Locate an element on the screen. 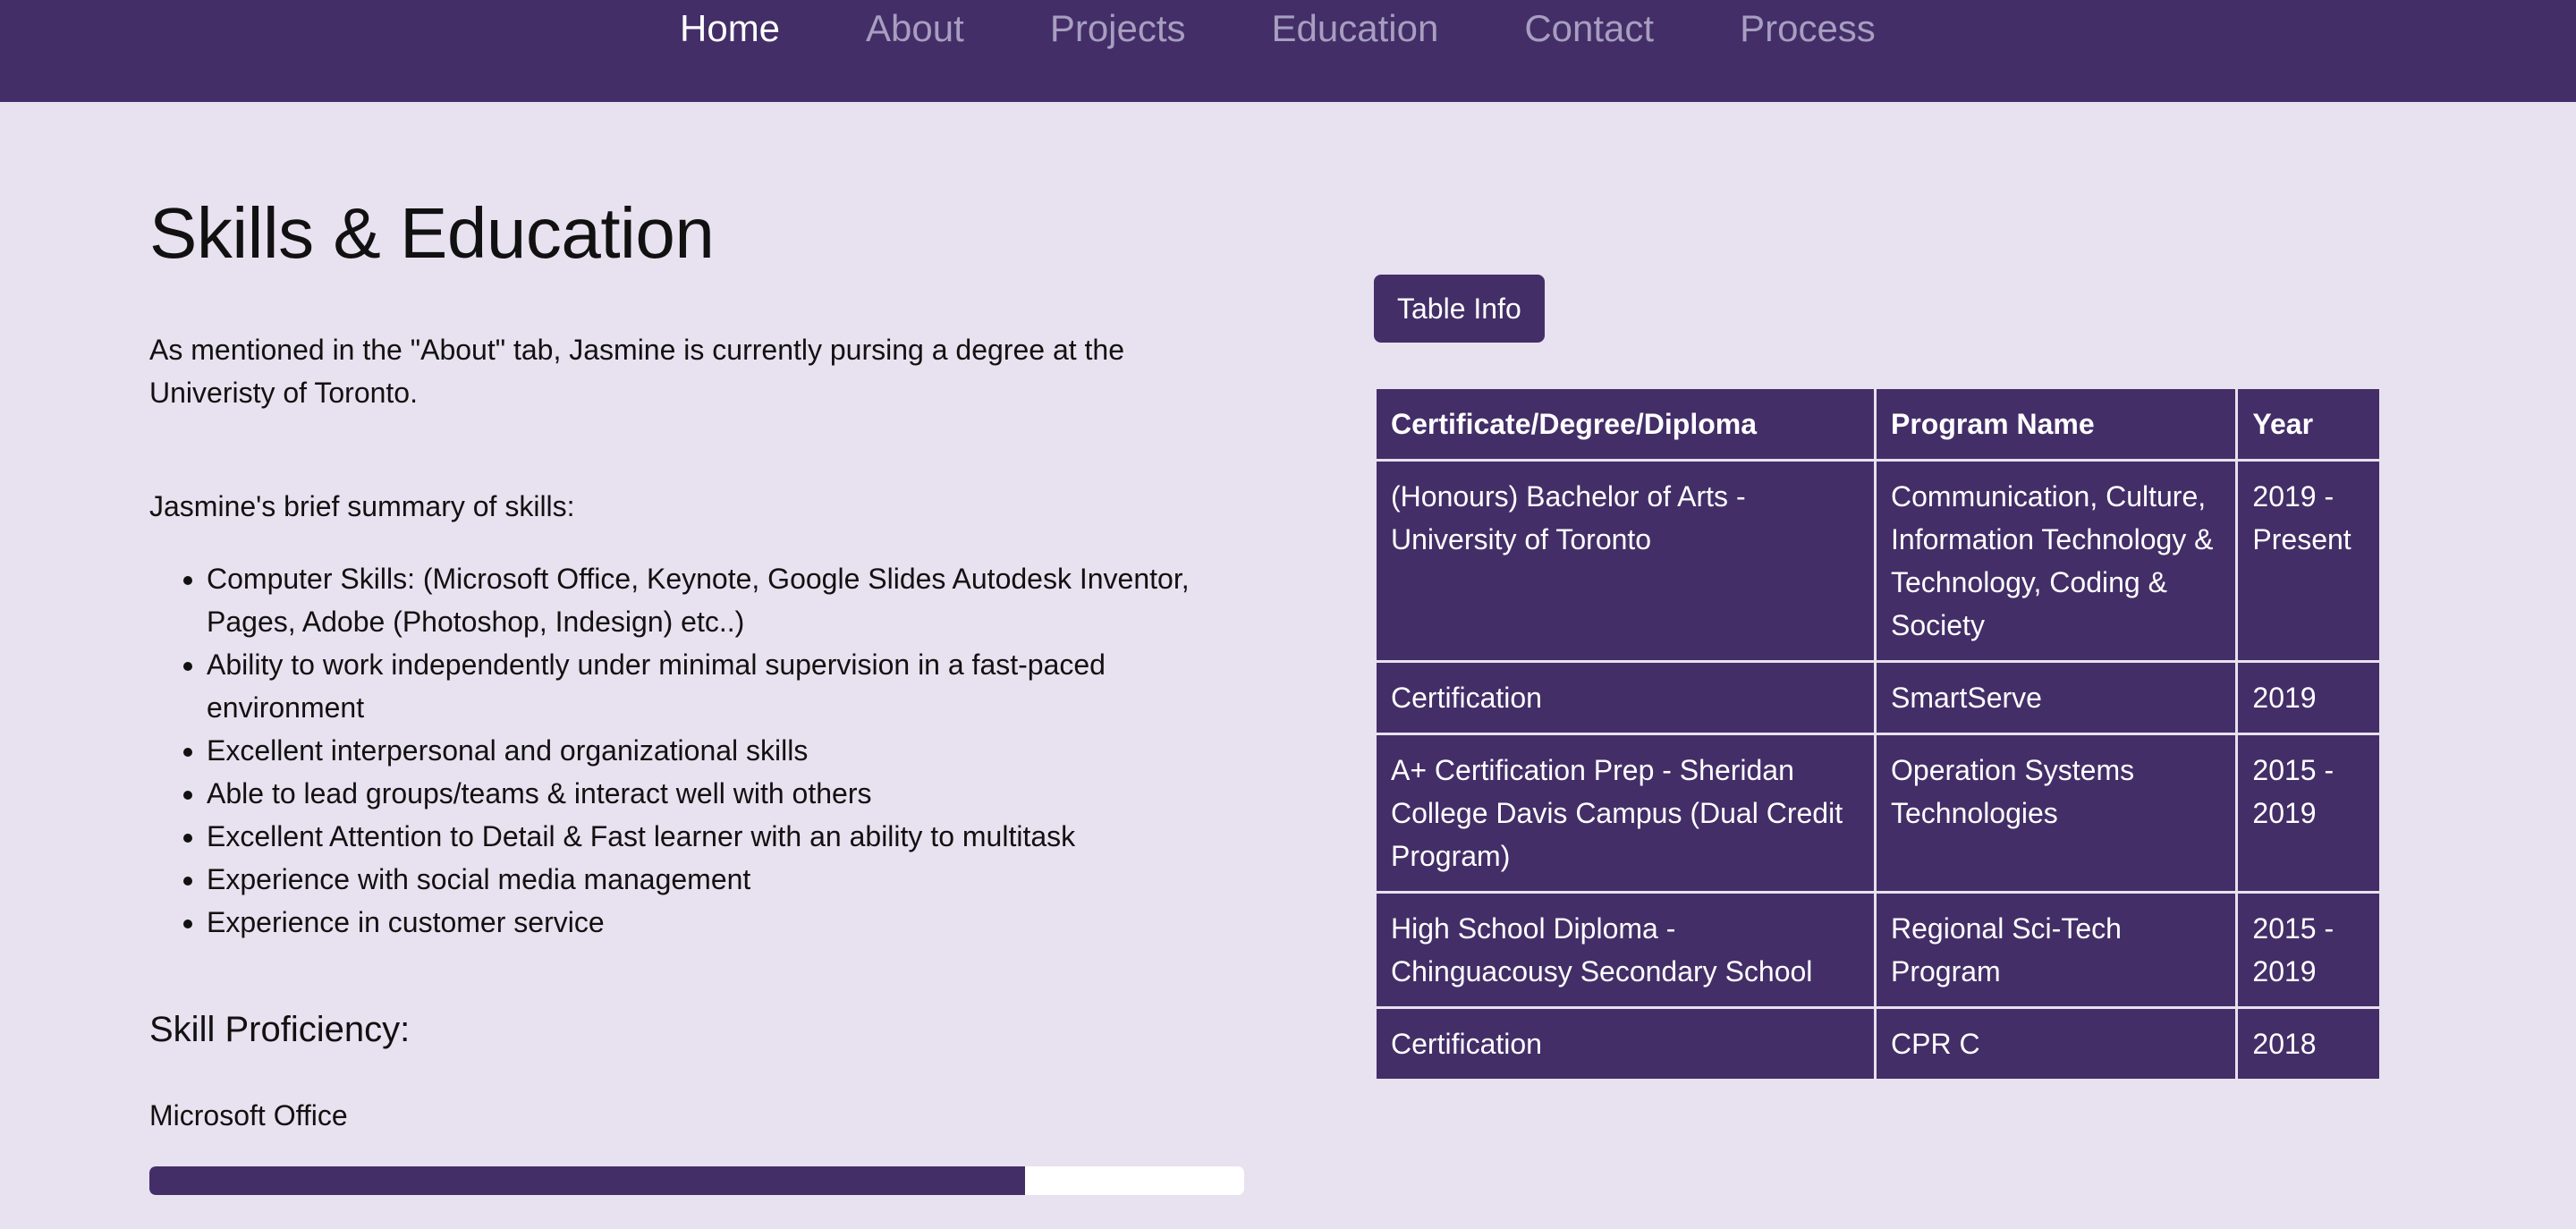 This screenshot has width=2576, height=1229. header-certificate: Certificate/Degree/Diploma is located at coordinates (1625, 424).